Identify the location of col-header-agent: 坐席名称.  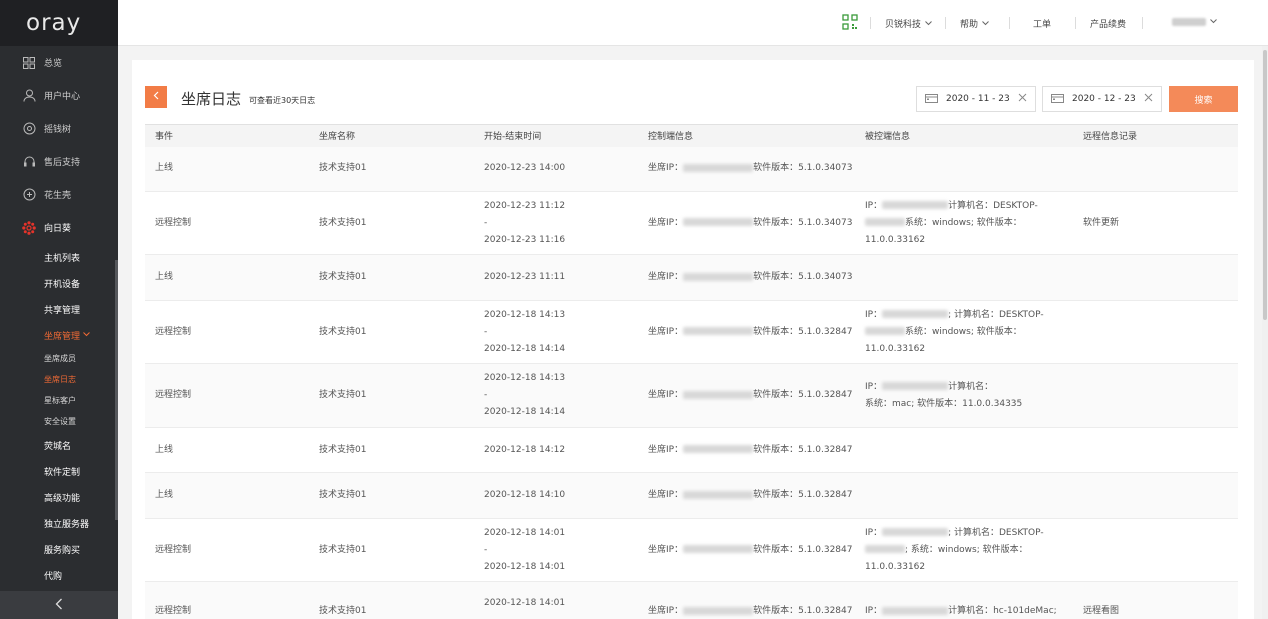
(391, 135).